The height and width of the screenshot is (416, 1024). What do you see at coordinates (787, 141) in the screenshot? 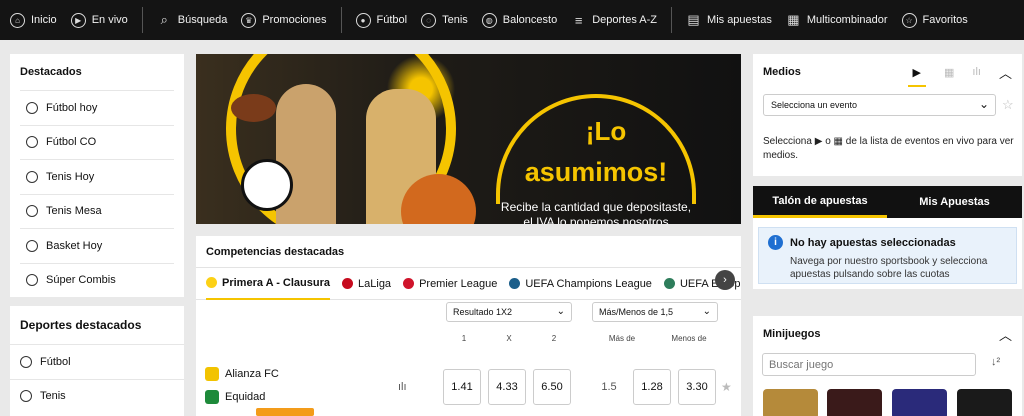
I see `medios-info-a: Selecciona` at bounding box center [787, 141].